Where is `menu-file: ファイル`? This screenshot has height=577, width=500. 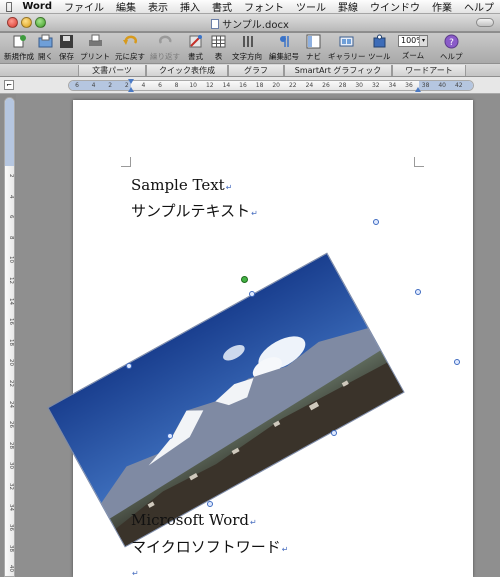 menu-file: ファイル is located at coordinates (84, 7).